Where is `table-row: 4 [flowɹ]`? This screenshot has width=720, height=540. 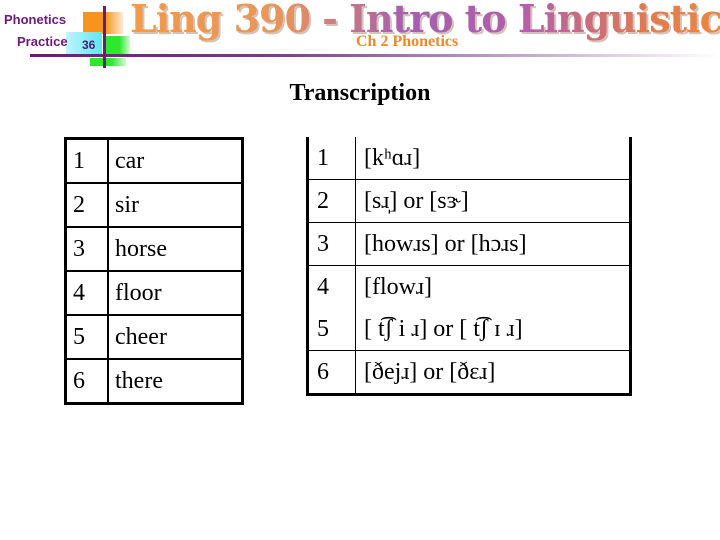 table-row: 4 [flowɹ] is located at coordinates (469, 286).